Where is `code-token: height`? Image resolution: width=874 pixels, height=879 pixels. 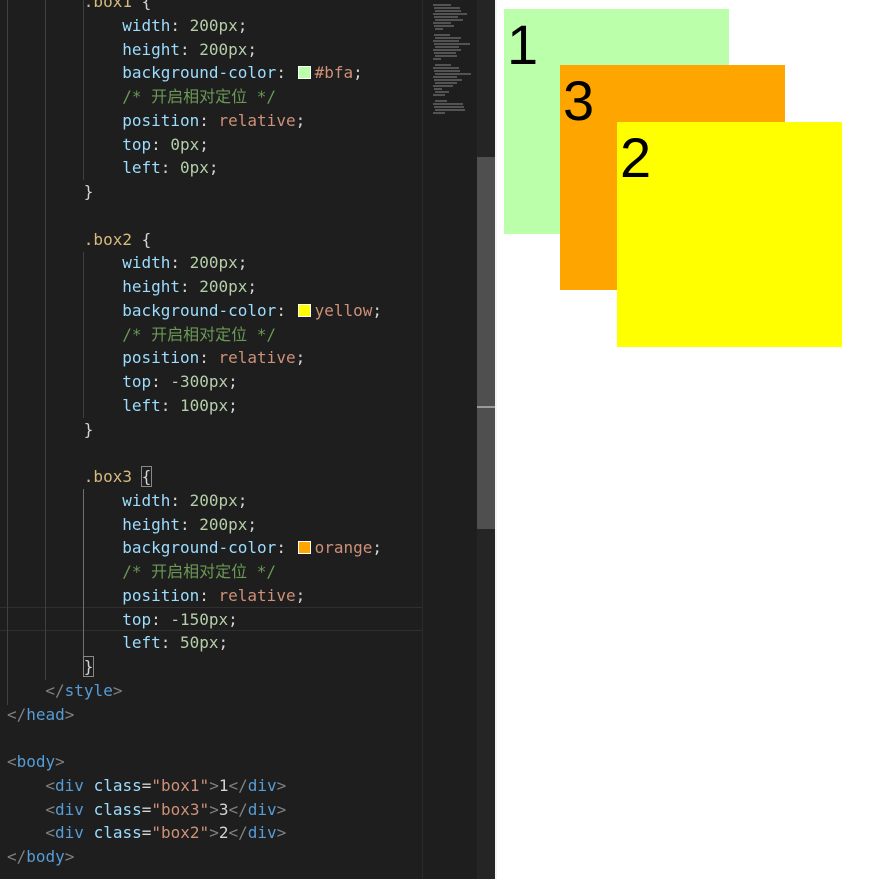
code-token: height is located at coordinates (151, 286).